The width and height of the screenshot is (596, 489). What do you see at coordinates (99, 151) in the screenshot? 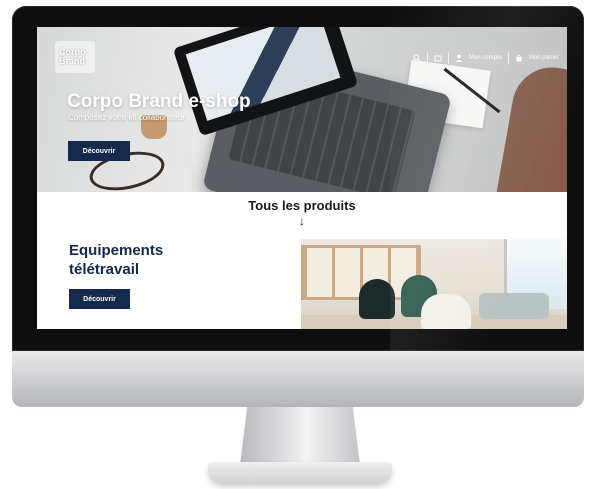
I see `hero-discover-button: Découvrir` at bounding box center [99, 151].